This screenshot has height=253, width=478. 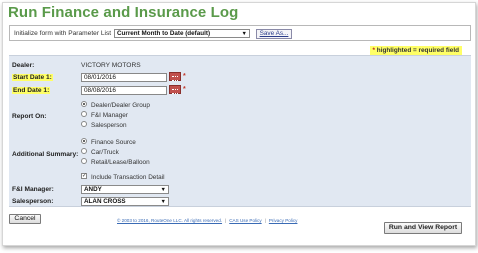 What do you see at coordinates (283, 220) in the screenshot?
I see `privacy-policy-link: Privacy Policy` at bounding box center [283, 220].